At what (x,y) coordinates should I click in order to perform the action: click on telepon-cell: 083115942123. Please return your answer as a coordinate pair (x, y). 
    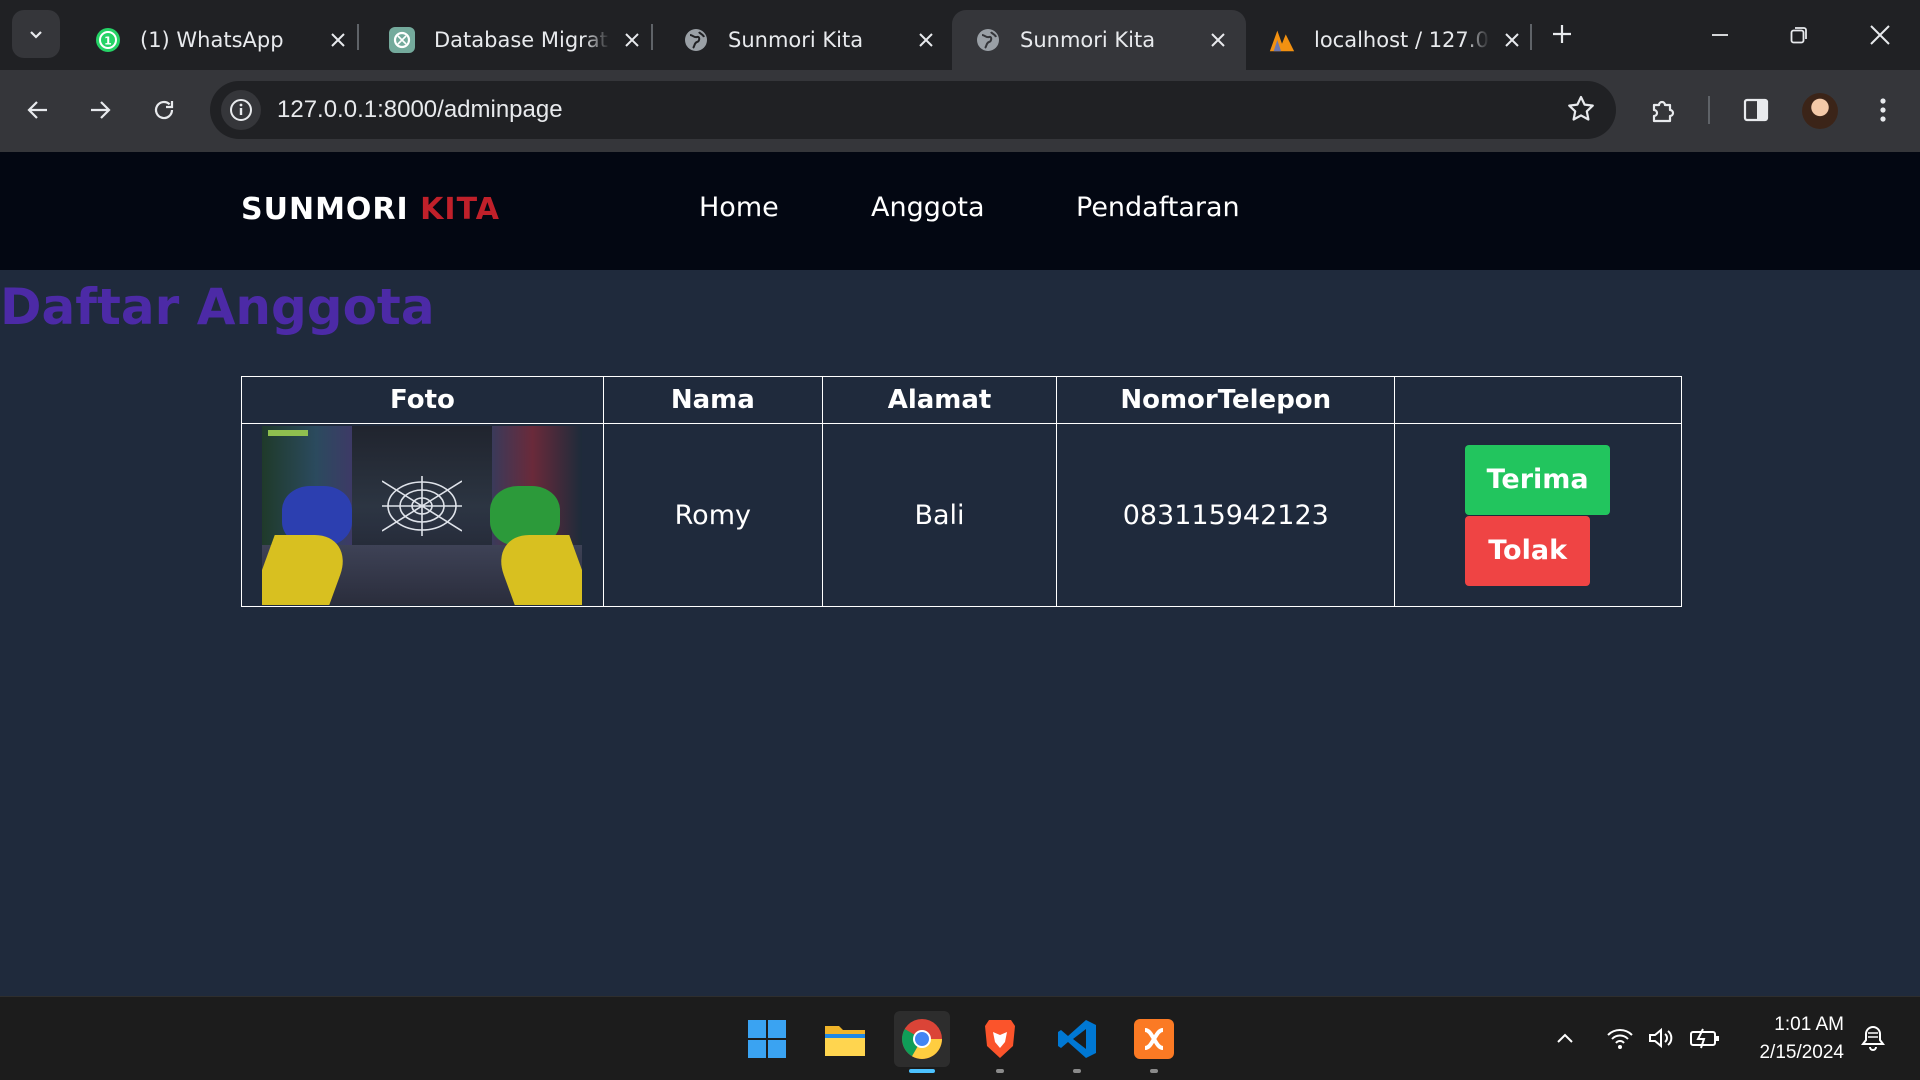
    Looking at the image, I should click on (1226, 515).